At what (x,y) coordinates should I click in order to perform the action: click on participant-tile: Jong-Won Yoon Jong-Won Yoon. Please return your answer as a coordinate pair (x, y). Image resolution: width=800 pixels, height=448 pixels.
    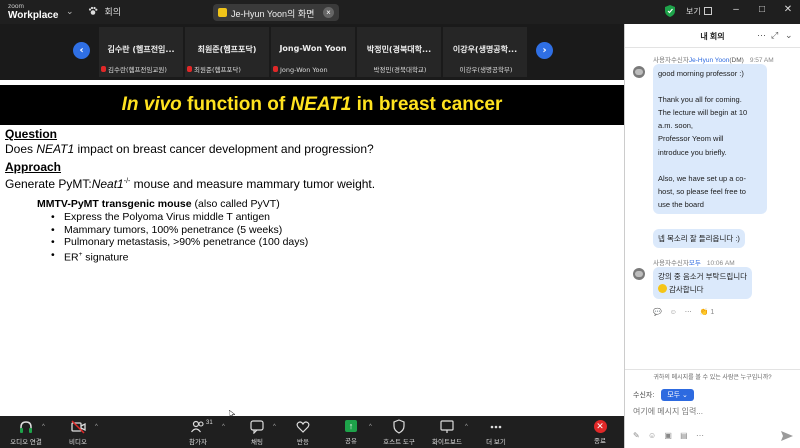
    Looking at the image, I should click on (313, 52).